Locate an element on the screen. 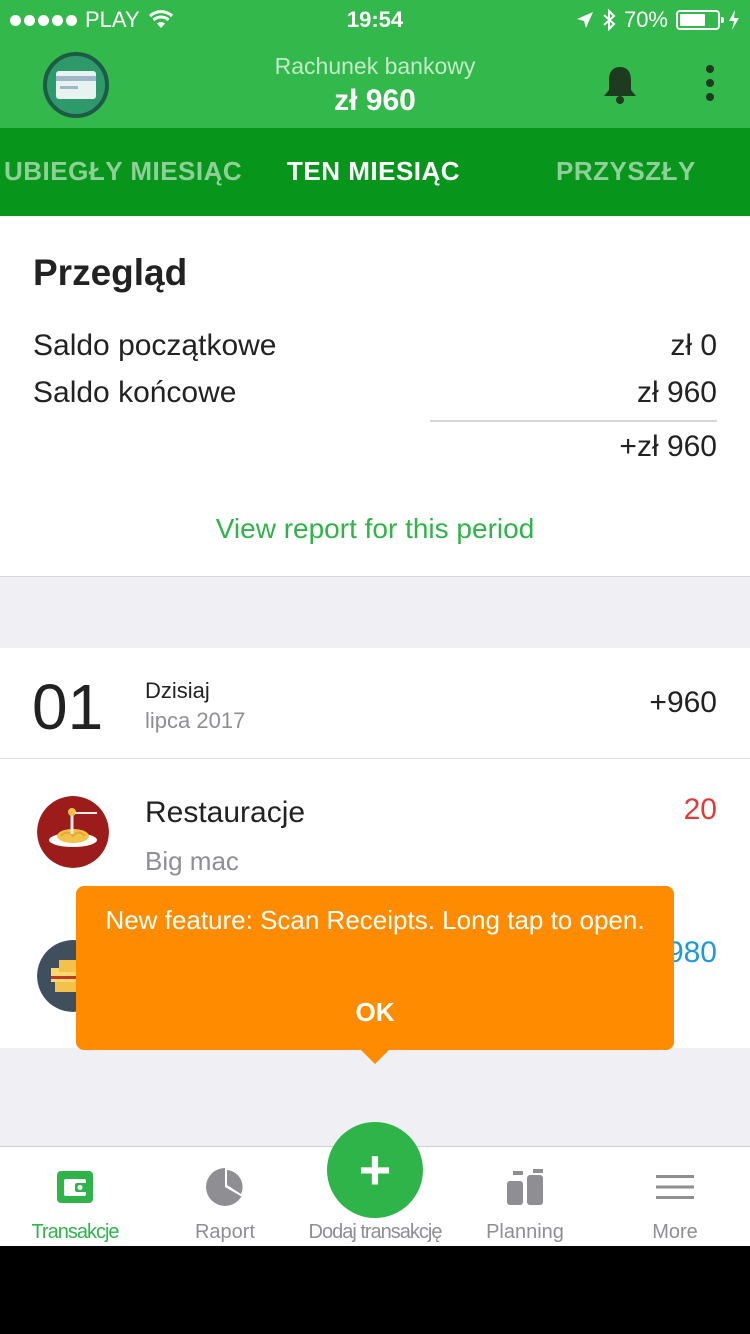 The width and height of the screenshot is (750, 1334). day-month: lipca 2017 is located at coordinates (195, 720).